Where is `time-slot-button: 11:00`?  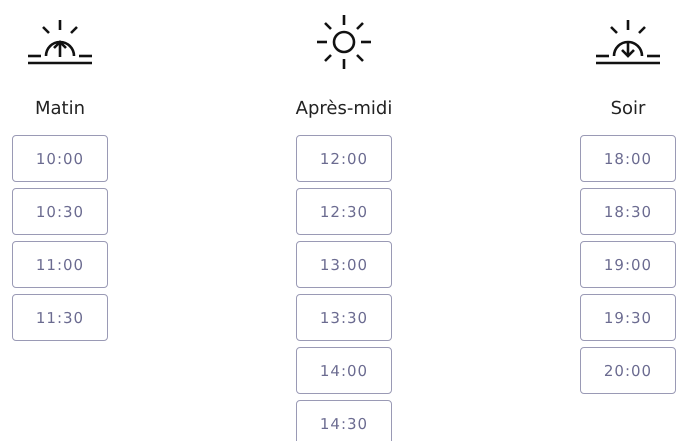
time-slot-button: 11:00 is located at coordinates (60, 264).